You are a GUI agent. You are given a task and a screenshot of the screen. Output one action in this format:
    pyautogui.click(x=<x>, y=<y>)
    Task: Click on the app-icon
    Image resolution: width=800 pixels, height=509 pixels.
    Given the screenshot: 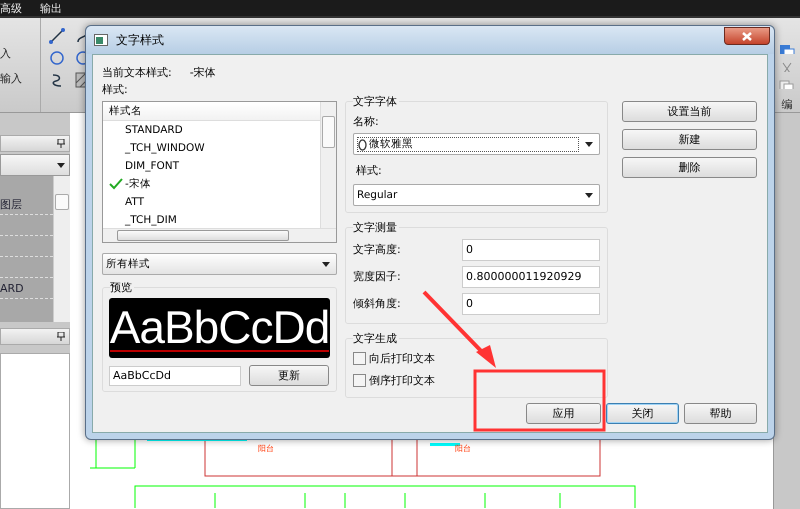 What is the action you would take?
    pyautogui.click(x=101, y=40)
    